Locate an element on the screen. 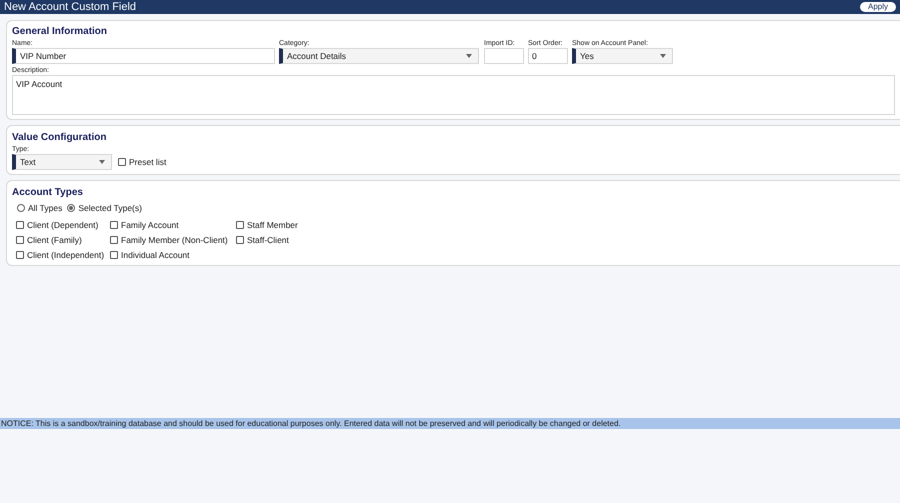  panel-dropdown: Yes is located at coordinates (622, 56).